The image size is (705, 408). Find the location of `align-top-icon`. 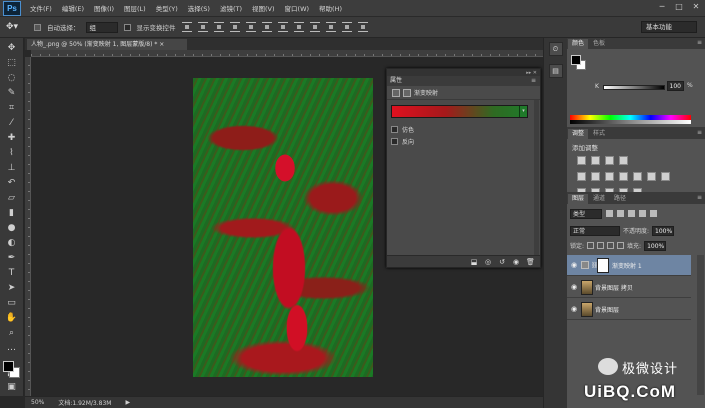

align-top-icon is located at coordinates (186, 27).